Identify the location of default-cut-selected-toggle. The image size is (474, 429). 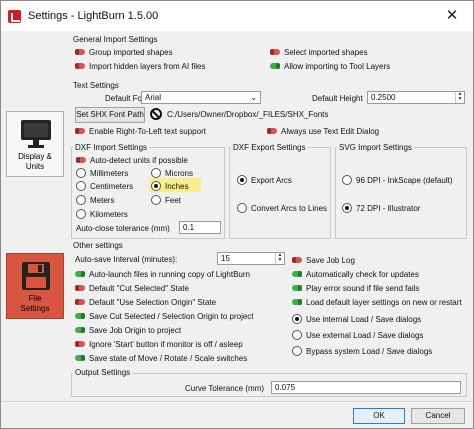
(80, 288).